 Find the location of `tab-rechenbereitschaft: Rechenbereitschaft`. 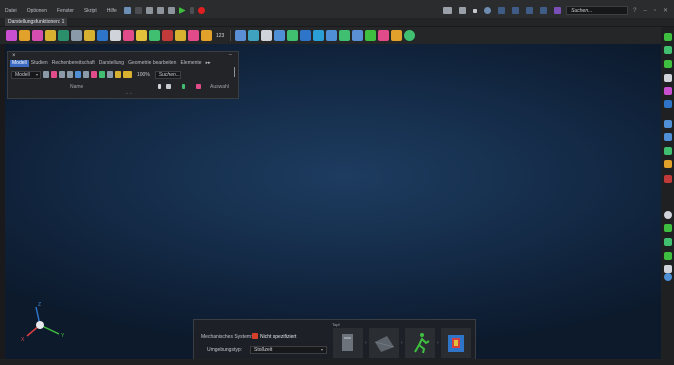

tab-rechenbereitschaft: Rechenbereitschaft is located at coordinates (73, 63).